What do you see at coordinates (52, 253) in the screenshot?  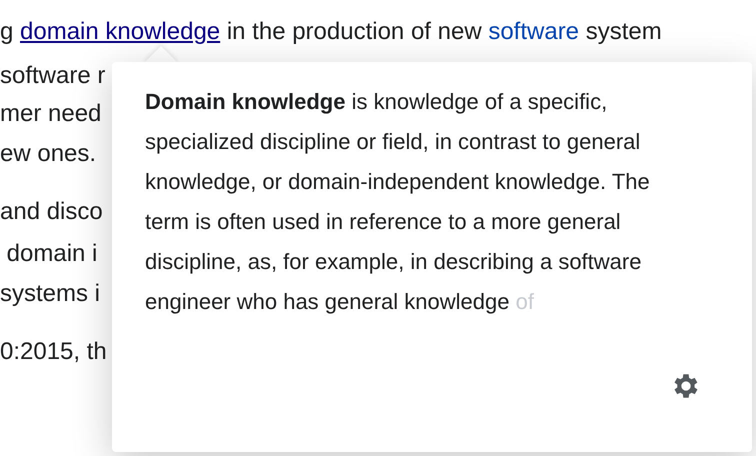 I see `article-text: domain i` at bounding box center [52, 253].